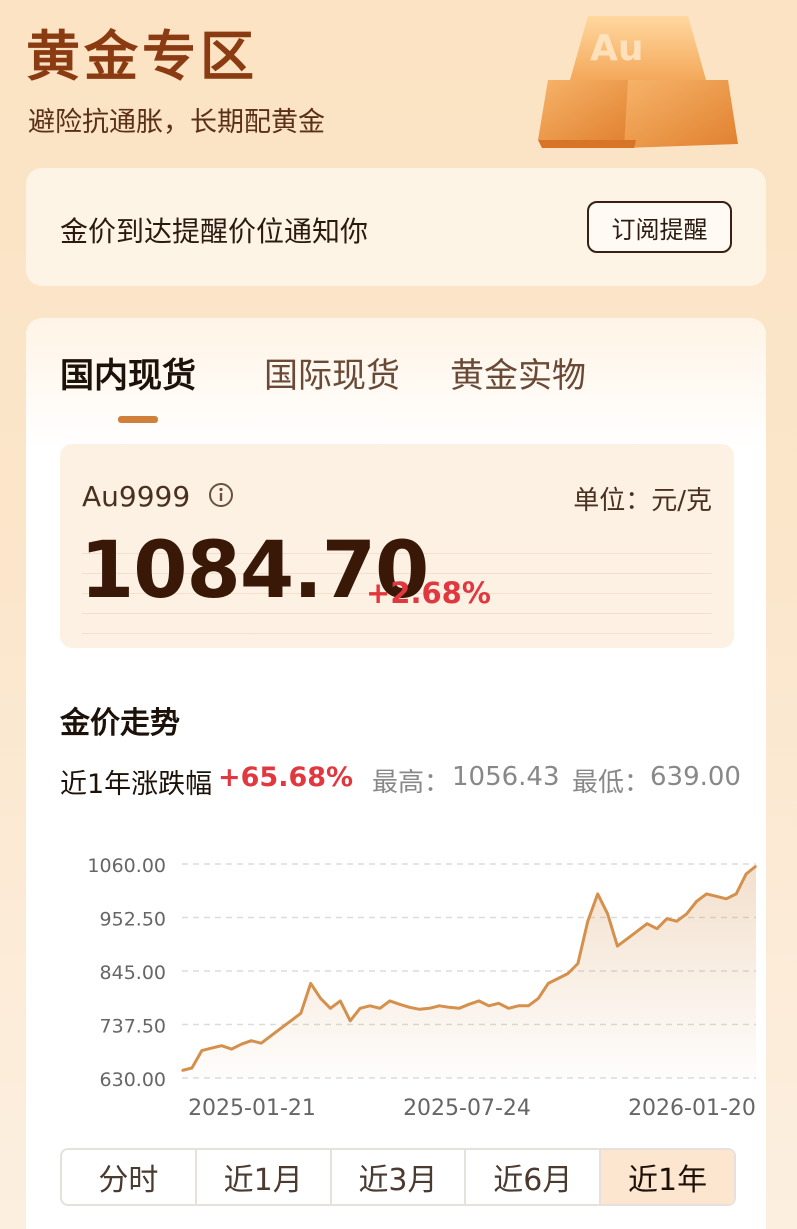 The height and width of the screenshot is (1229, 797). I want to click on period-6-months: 近6月, so click(534, 1177).